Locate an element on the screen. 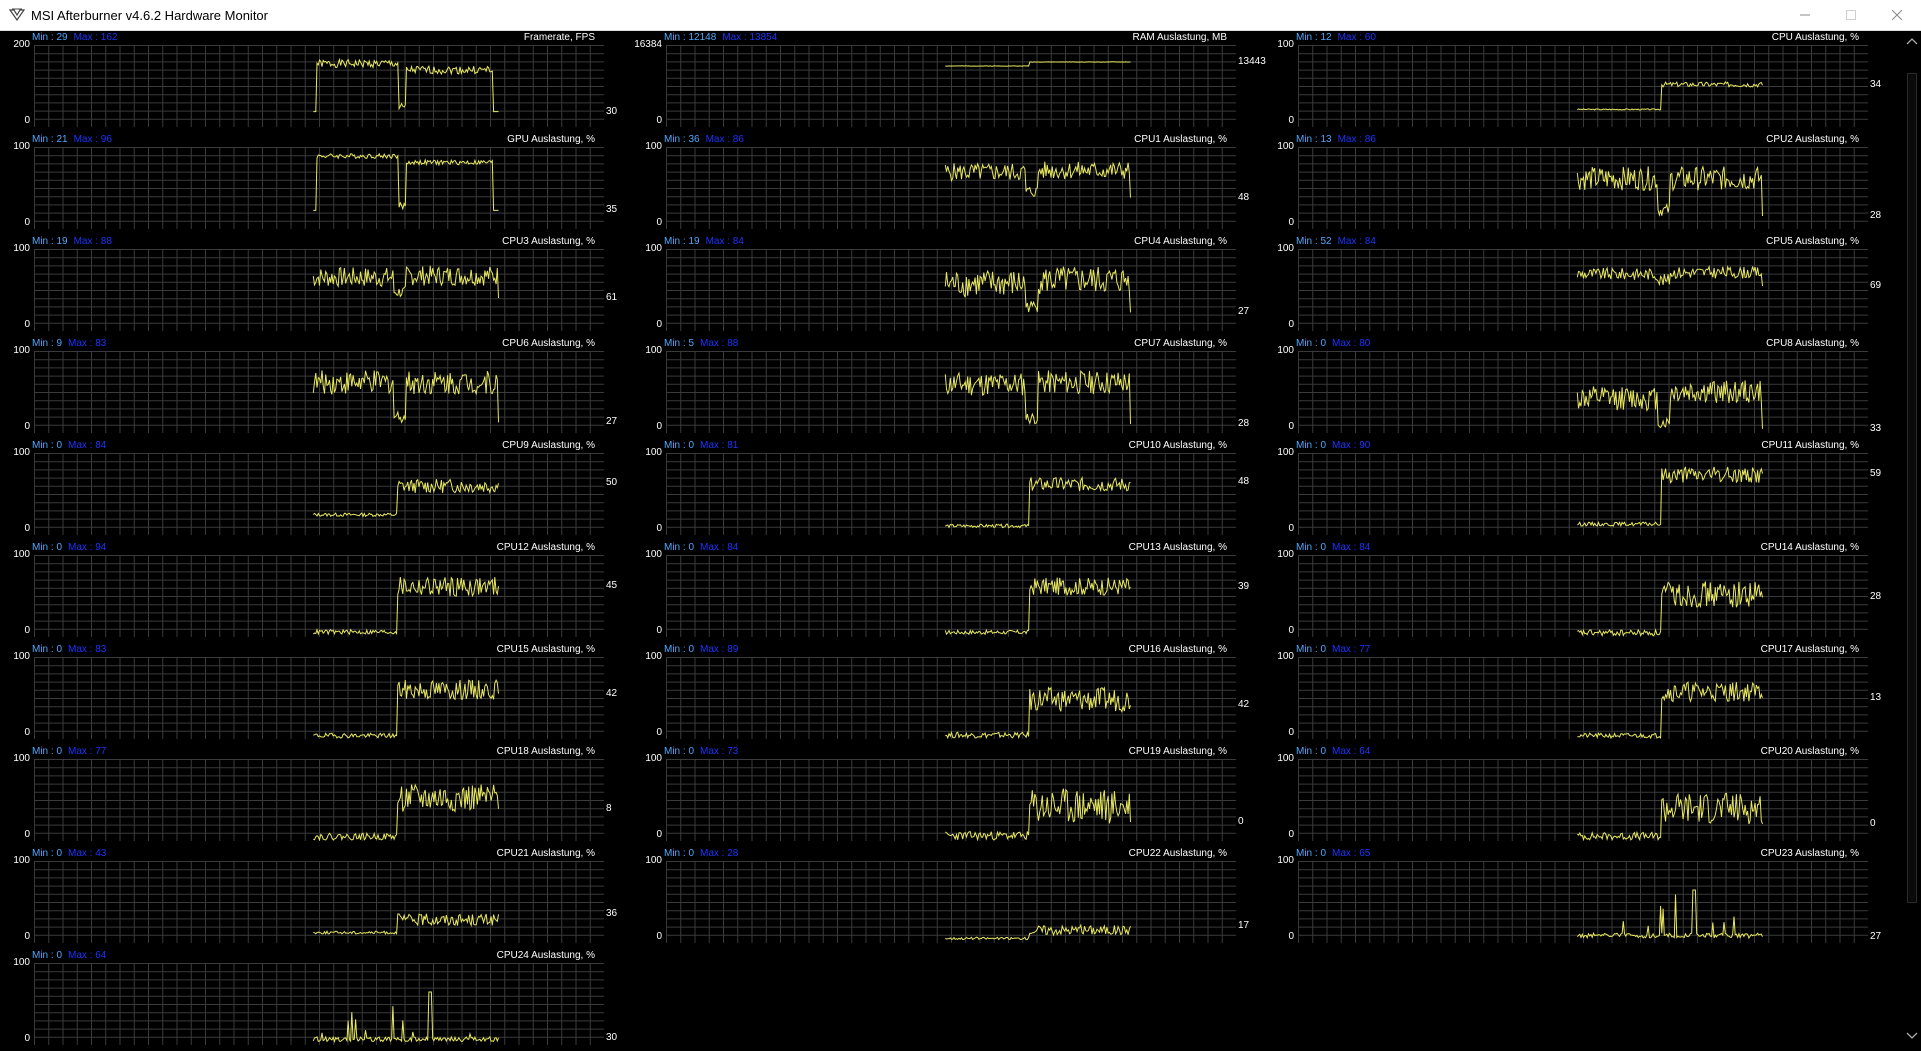 The height and width of the screenshot is (1051, 1921). monitor-panel: Min : 0 Max : 77 CPU17 Auslastung, % 100 0 13 is located at coordinates (1572, 694).